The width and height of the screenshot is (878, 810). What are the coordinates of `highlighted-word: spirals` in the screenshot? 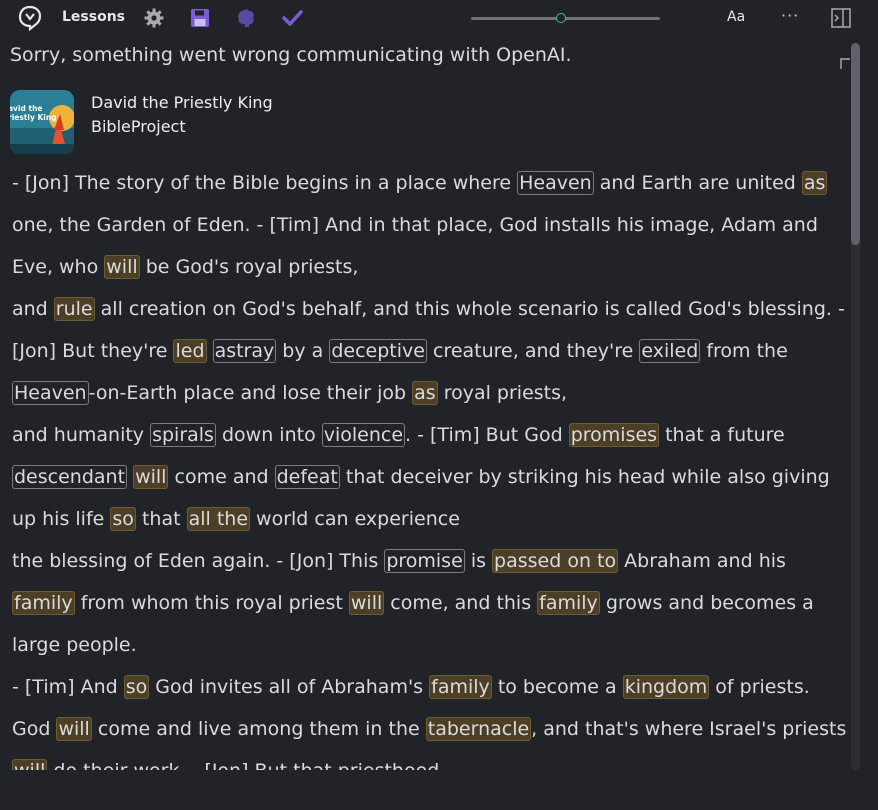 It's located at (183, 435).